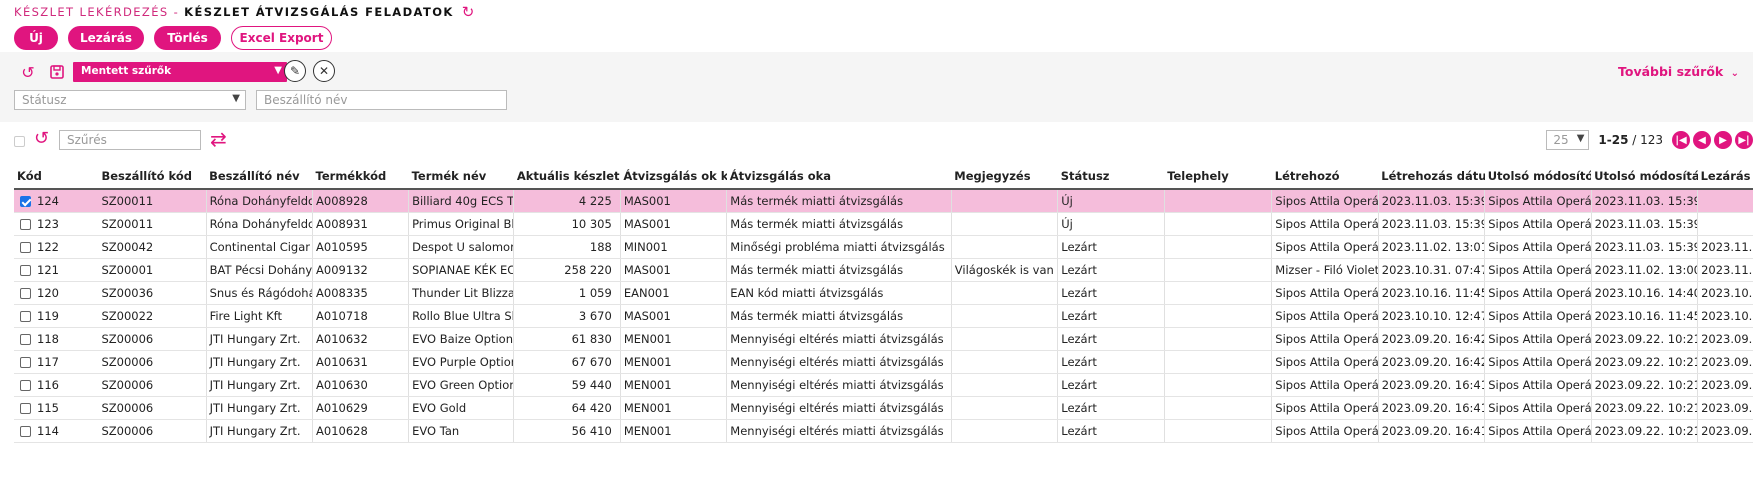 Image resolution: width=1753 pixels, height=487 pixels. Describe the element at coordinates (260, 224) in the screenshot. I see `table-cell: Róna Dohányfeldolgozó` at that location.